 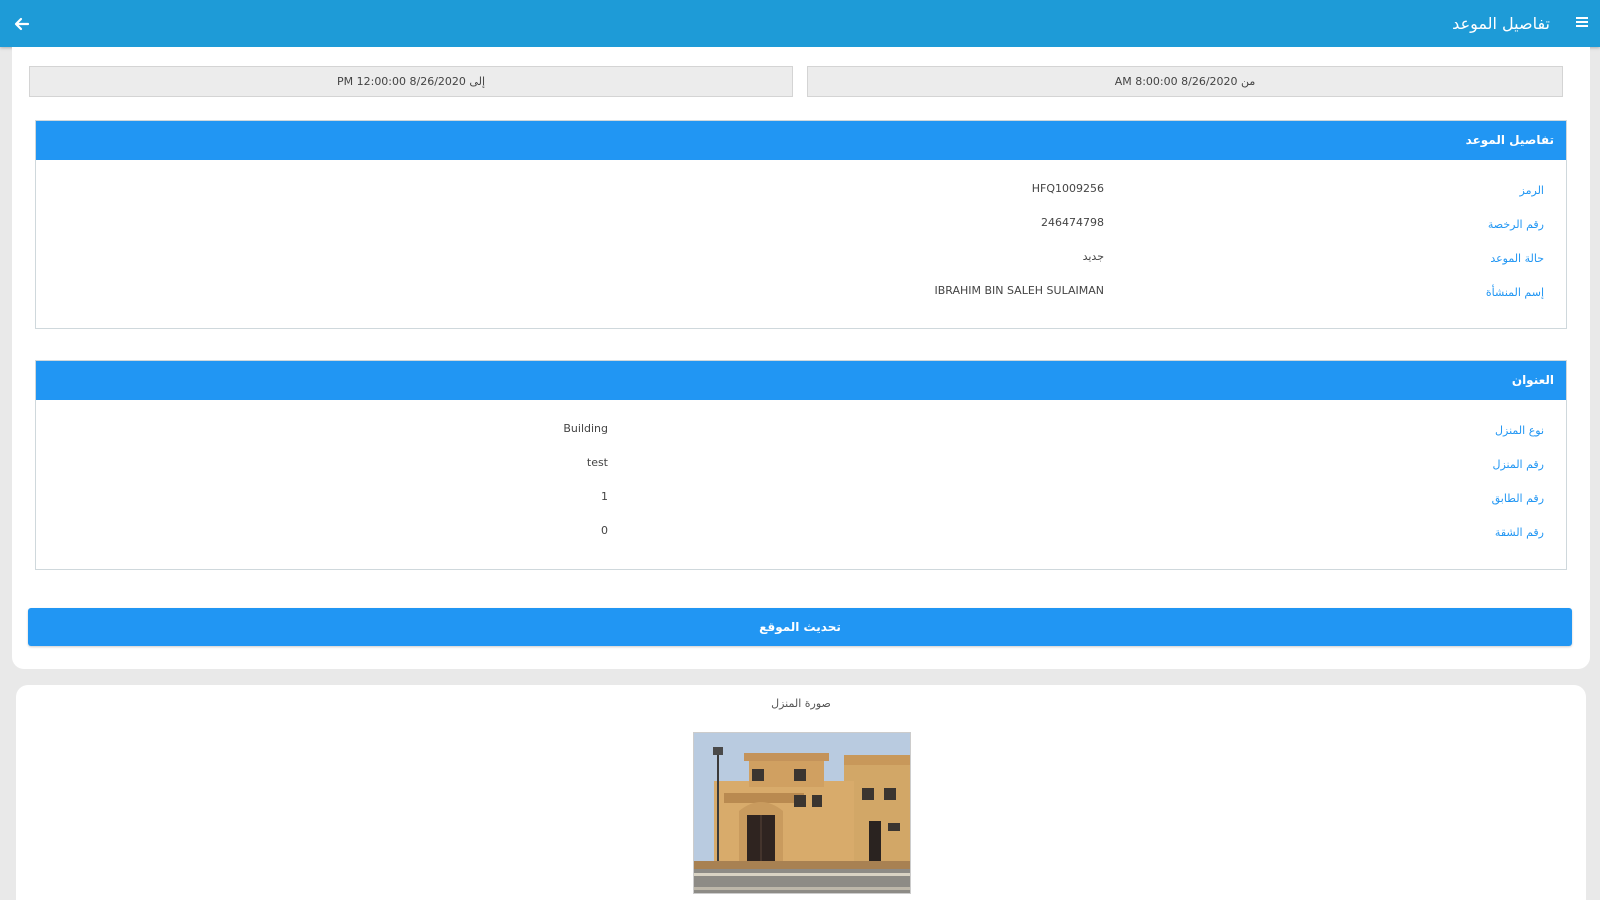 What do you see at coordinates (597, 462) in the screenshot?
I see `address-value: test` at bounding box center [597, 462].